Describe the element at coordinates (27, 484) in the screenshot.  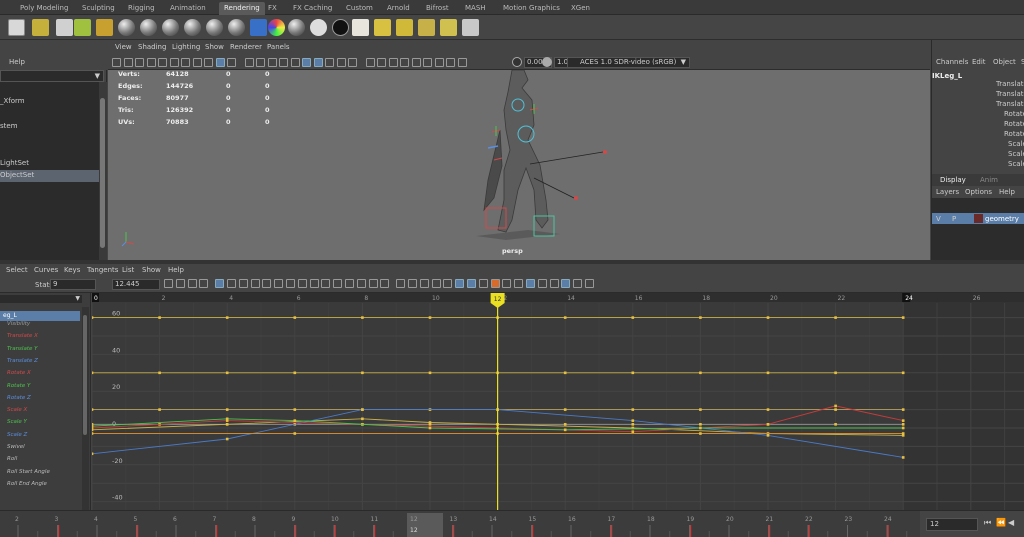
I see `channel-item: Roll End Angle` at that location.